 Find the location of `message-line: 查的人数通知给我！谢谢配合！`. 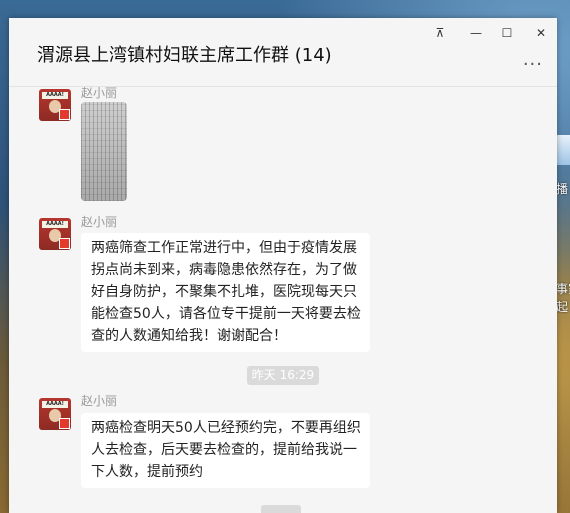

message-line: 查的人数通知给我！谢谢配合！ is located at coordinates (189, 336).